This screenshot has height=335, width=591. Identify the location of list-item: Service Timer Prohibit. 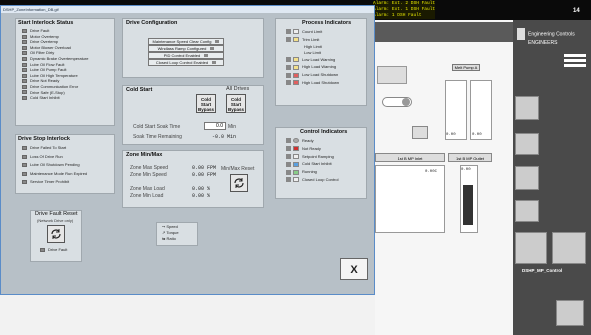
(54, 182).